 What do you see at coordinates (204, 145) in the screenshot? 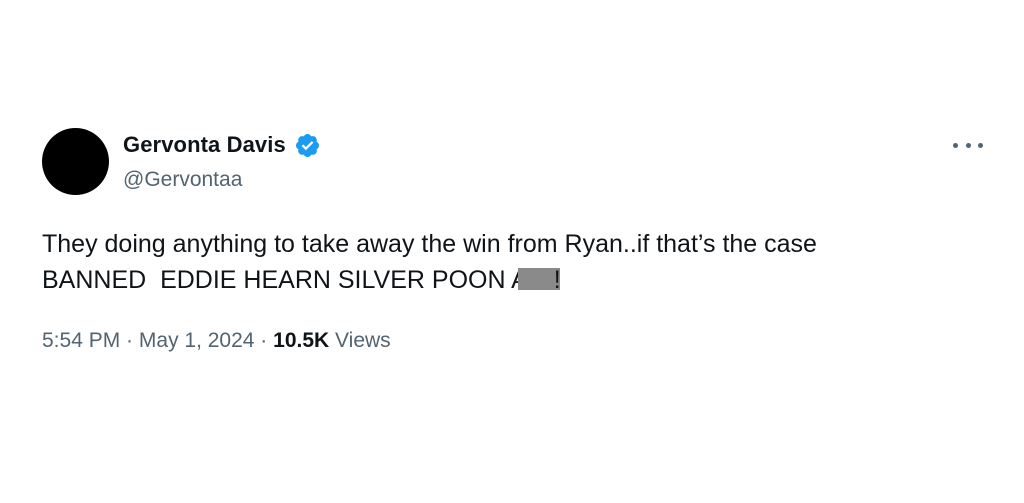
I see `author-display-name: Gervonta Davis` at bounding box center [204, 145].